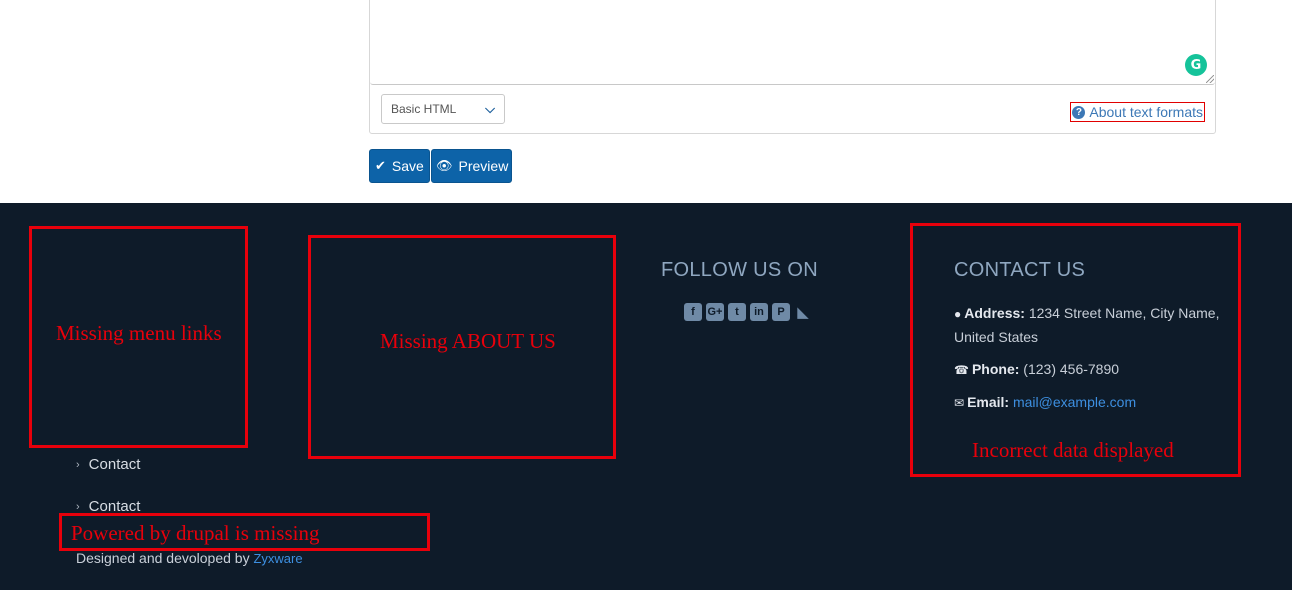 The height and width of the screenshot is (590, 1292). Describe the element at coordinates (444, 165) in the screenshot. I see `eye-icon: 👁` at that location.